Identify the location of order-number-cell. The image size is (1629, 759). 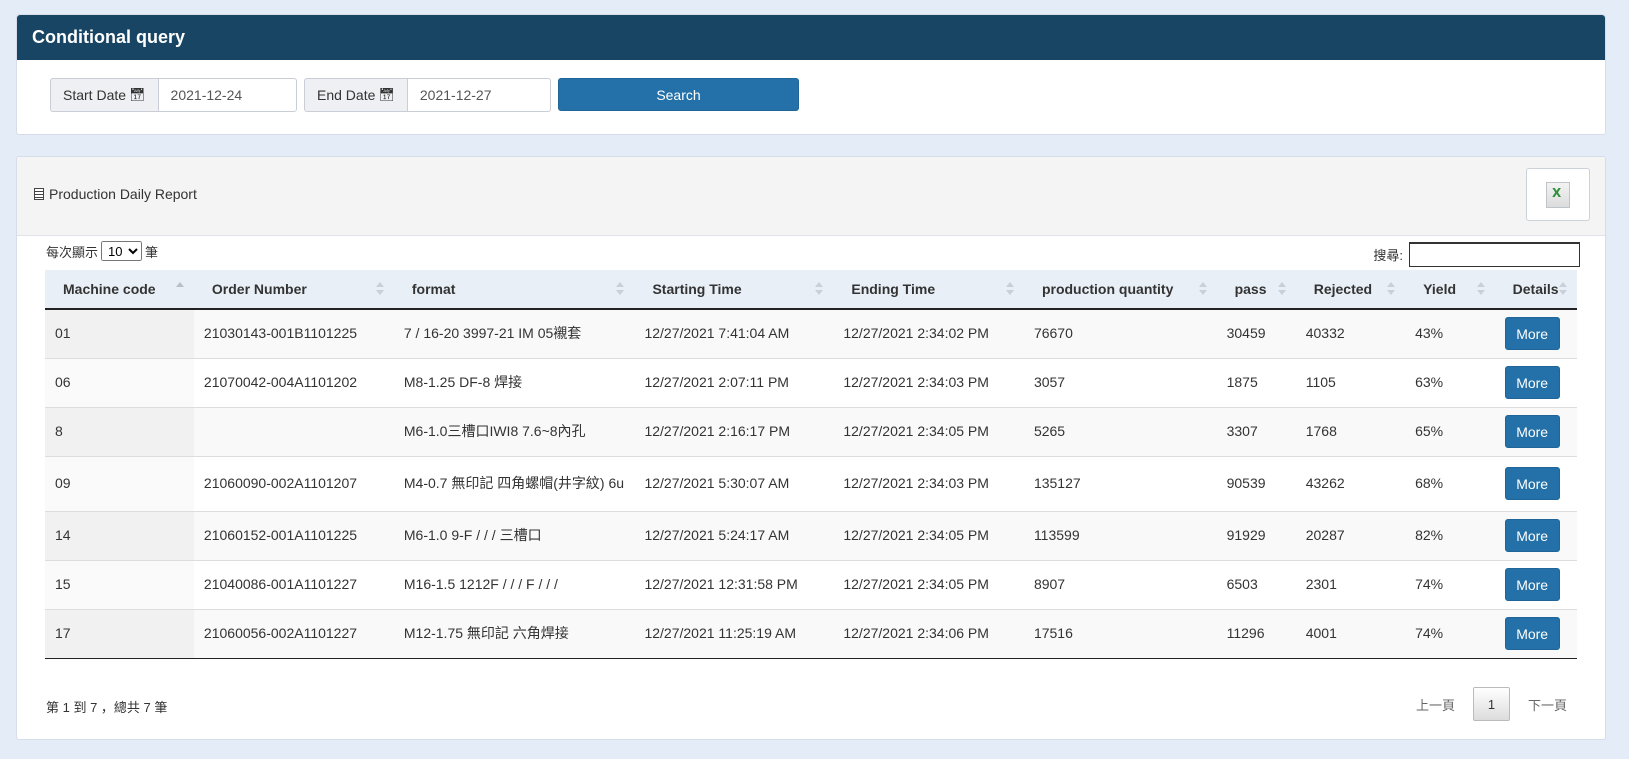
(293, 431).